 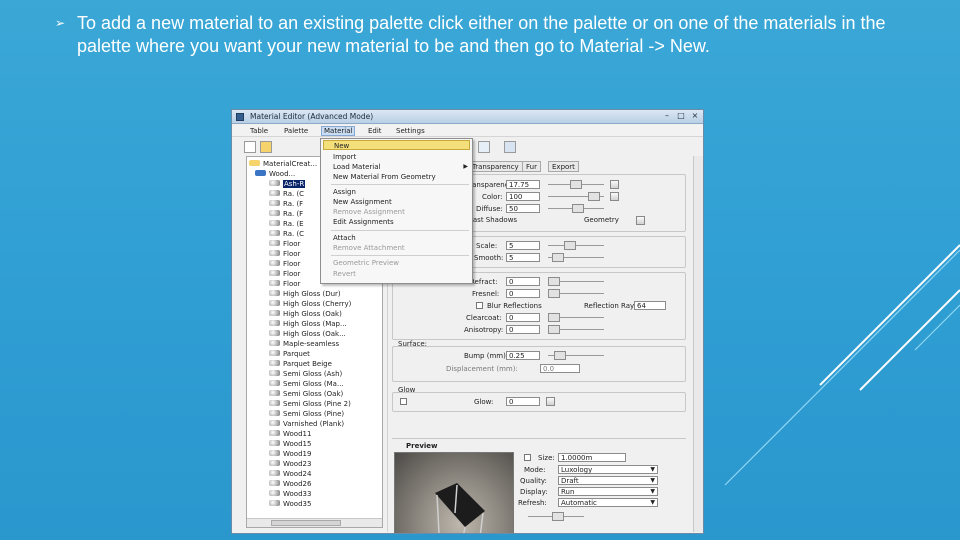 What do you see at coordinates (533, 481) in the screenshot?
I see `quality-label: Quality:` at bounding box center [533, 481].